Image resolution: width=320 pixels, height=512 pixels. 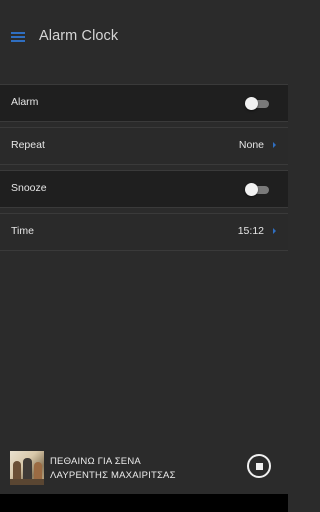 I want to click on setting-row-repeat: Repeat None, so click(x=144, y=146).